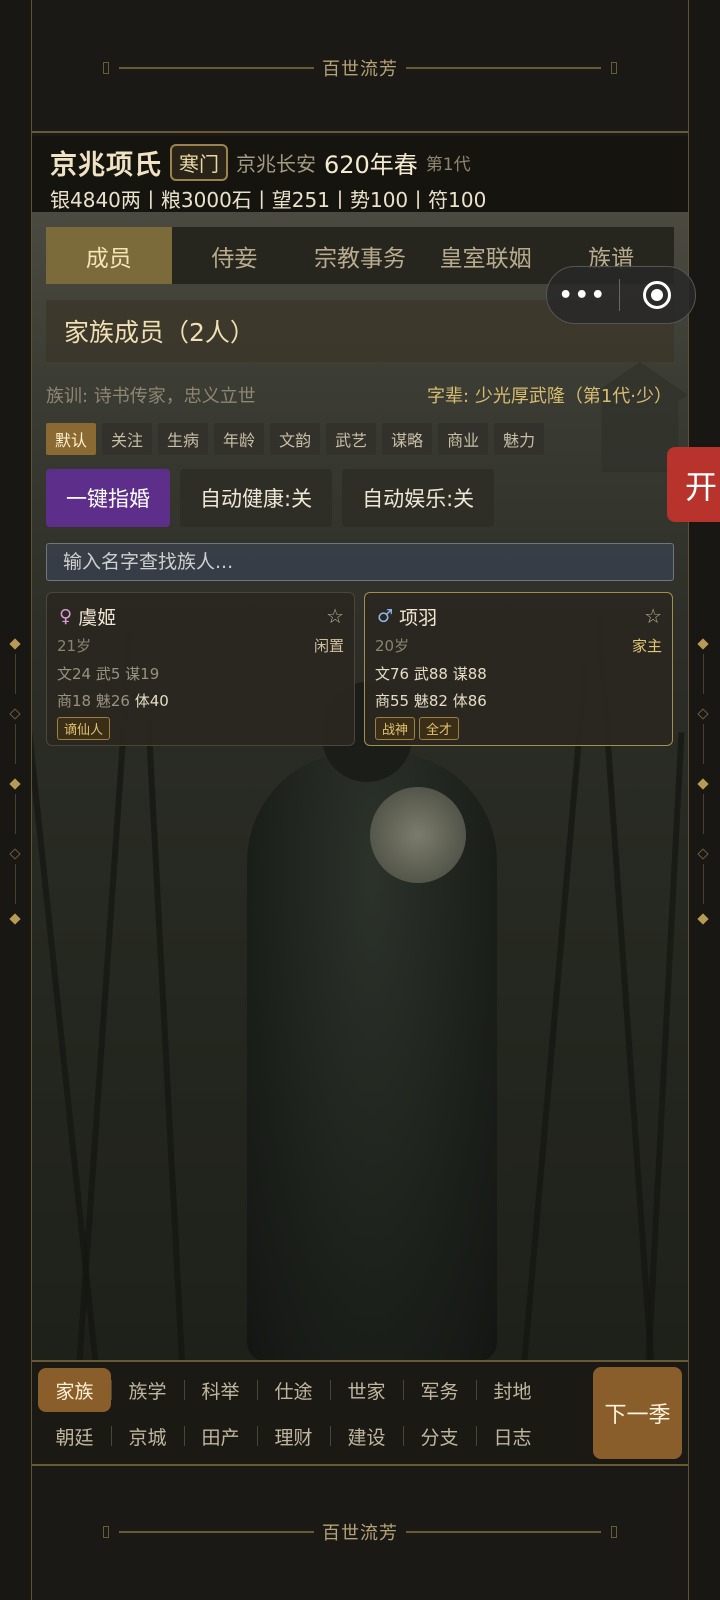 The image size is (720, 1600). Describe the element at coordinates (512, 1390) in the screenshot. I see `nav-fief: 封地` at that location.